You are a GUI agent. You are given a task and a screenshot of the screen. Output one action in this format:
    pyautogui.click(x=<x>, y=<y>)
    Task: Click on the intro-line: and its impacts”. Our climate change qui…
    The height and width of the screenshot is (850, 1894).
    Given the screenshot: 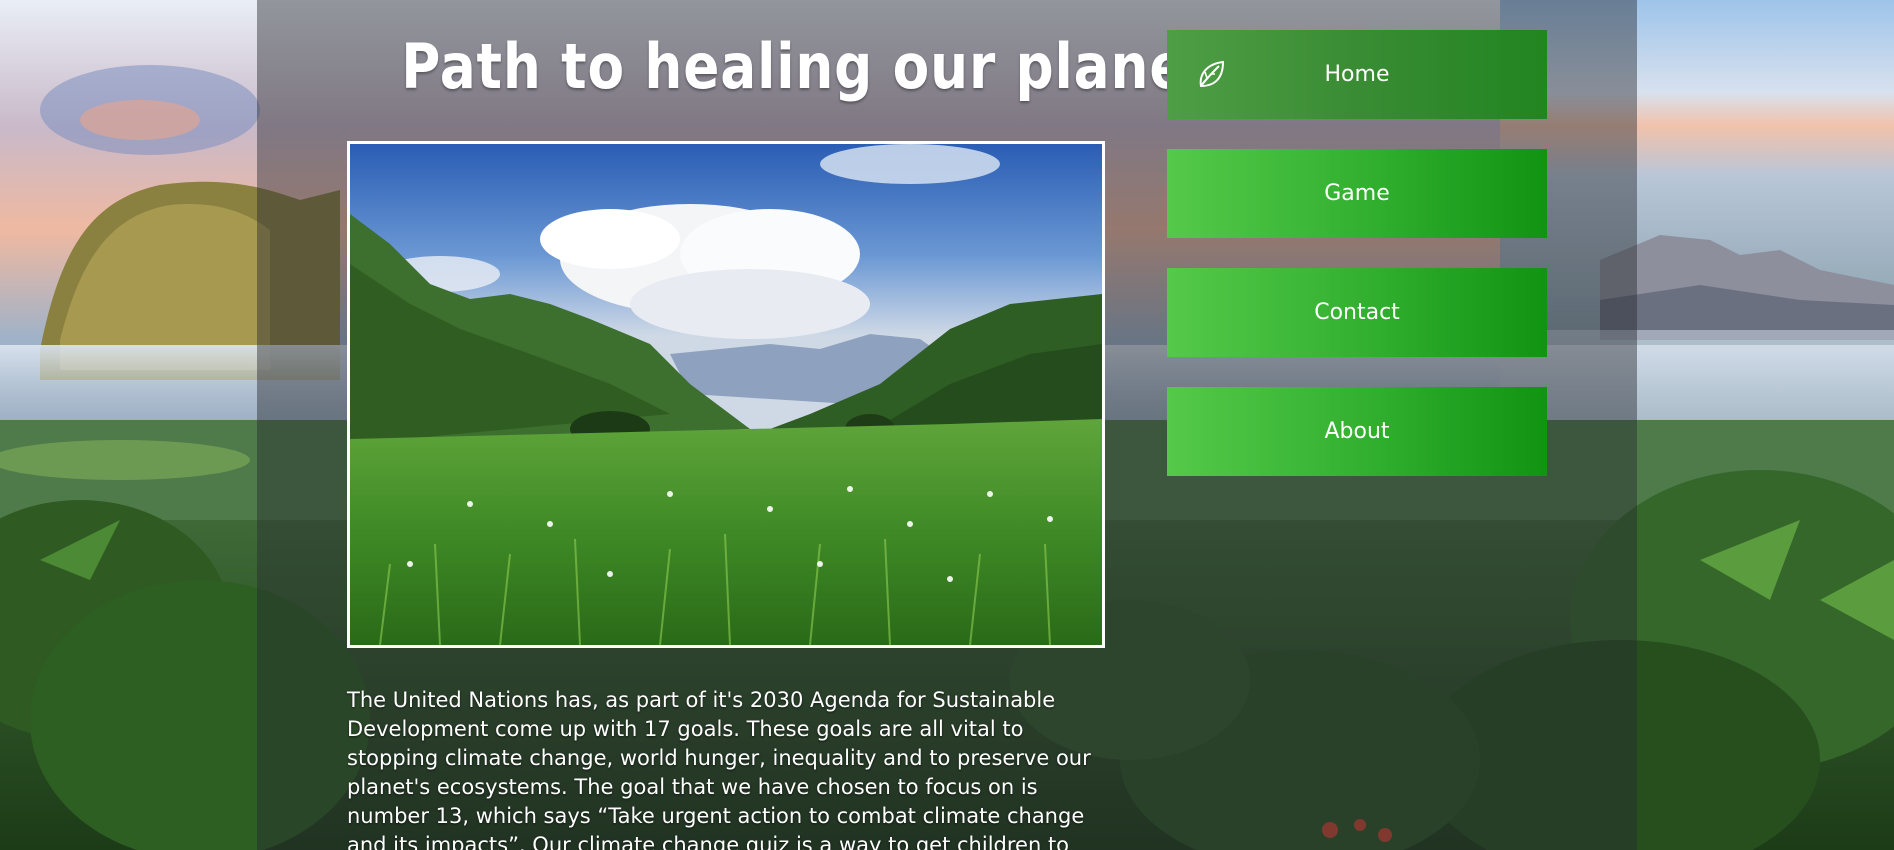 What is the action you would take?
    pyautogui.click(x=708, y=841)
    